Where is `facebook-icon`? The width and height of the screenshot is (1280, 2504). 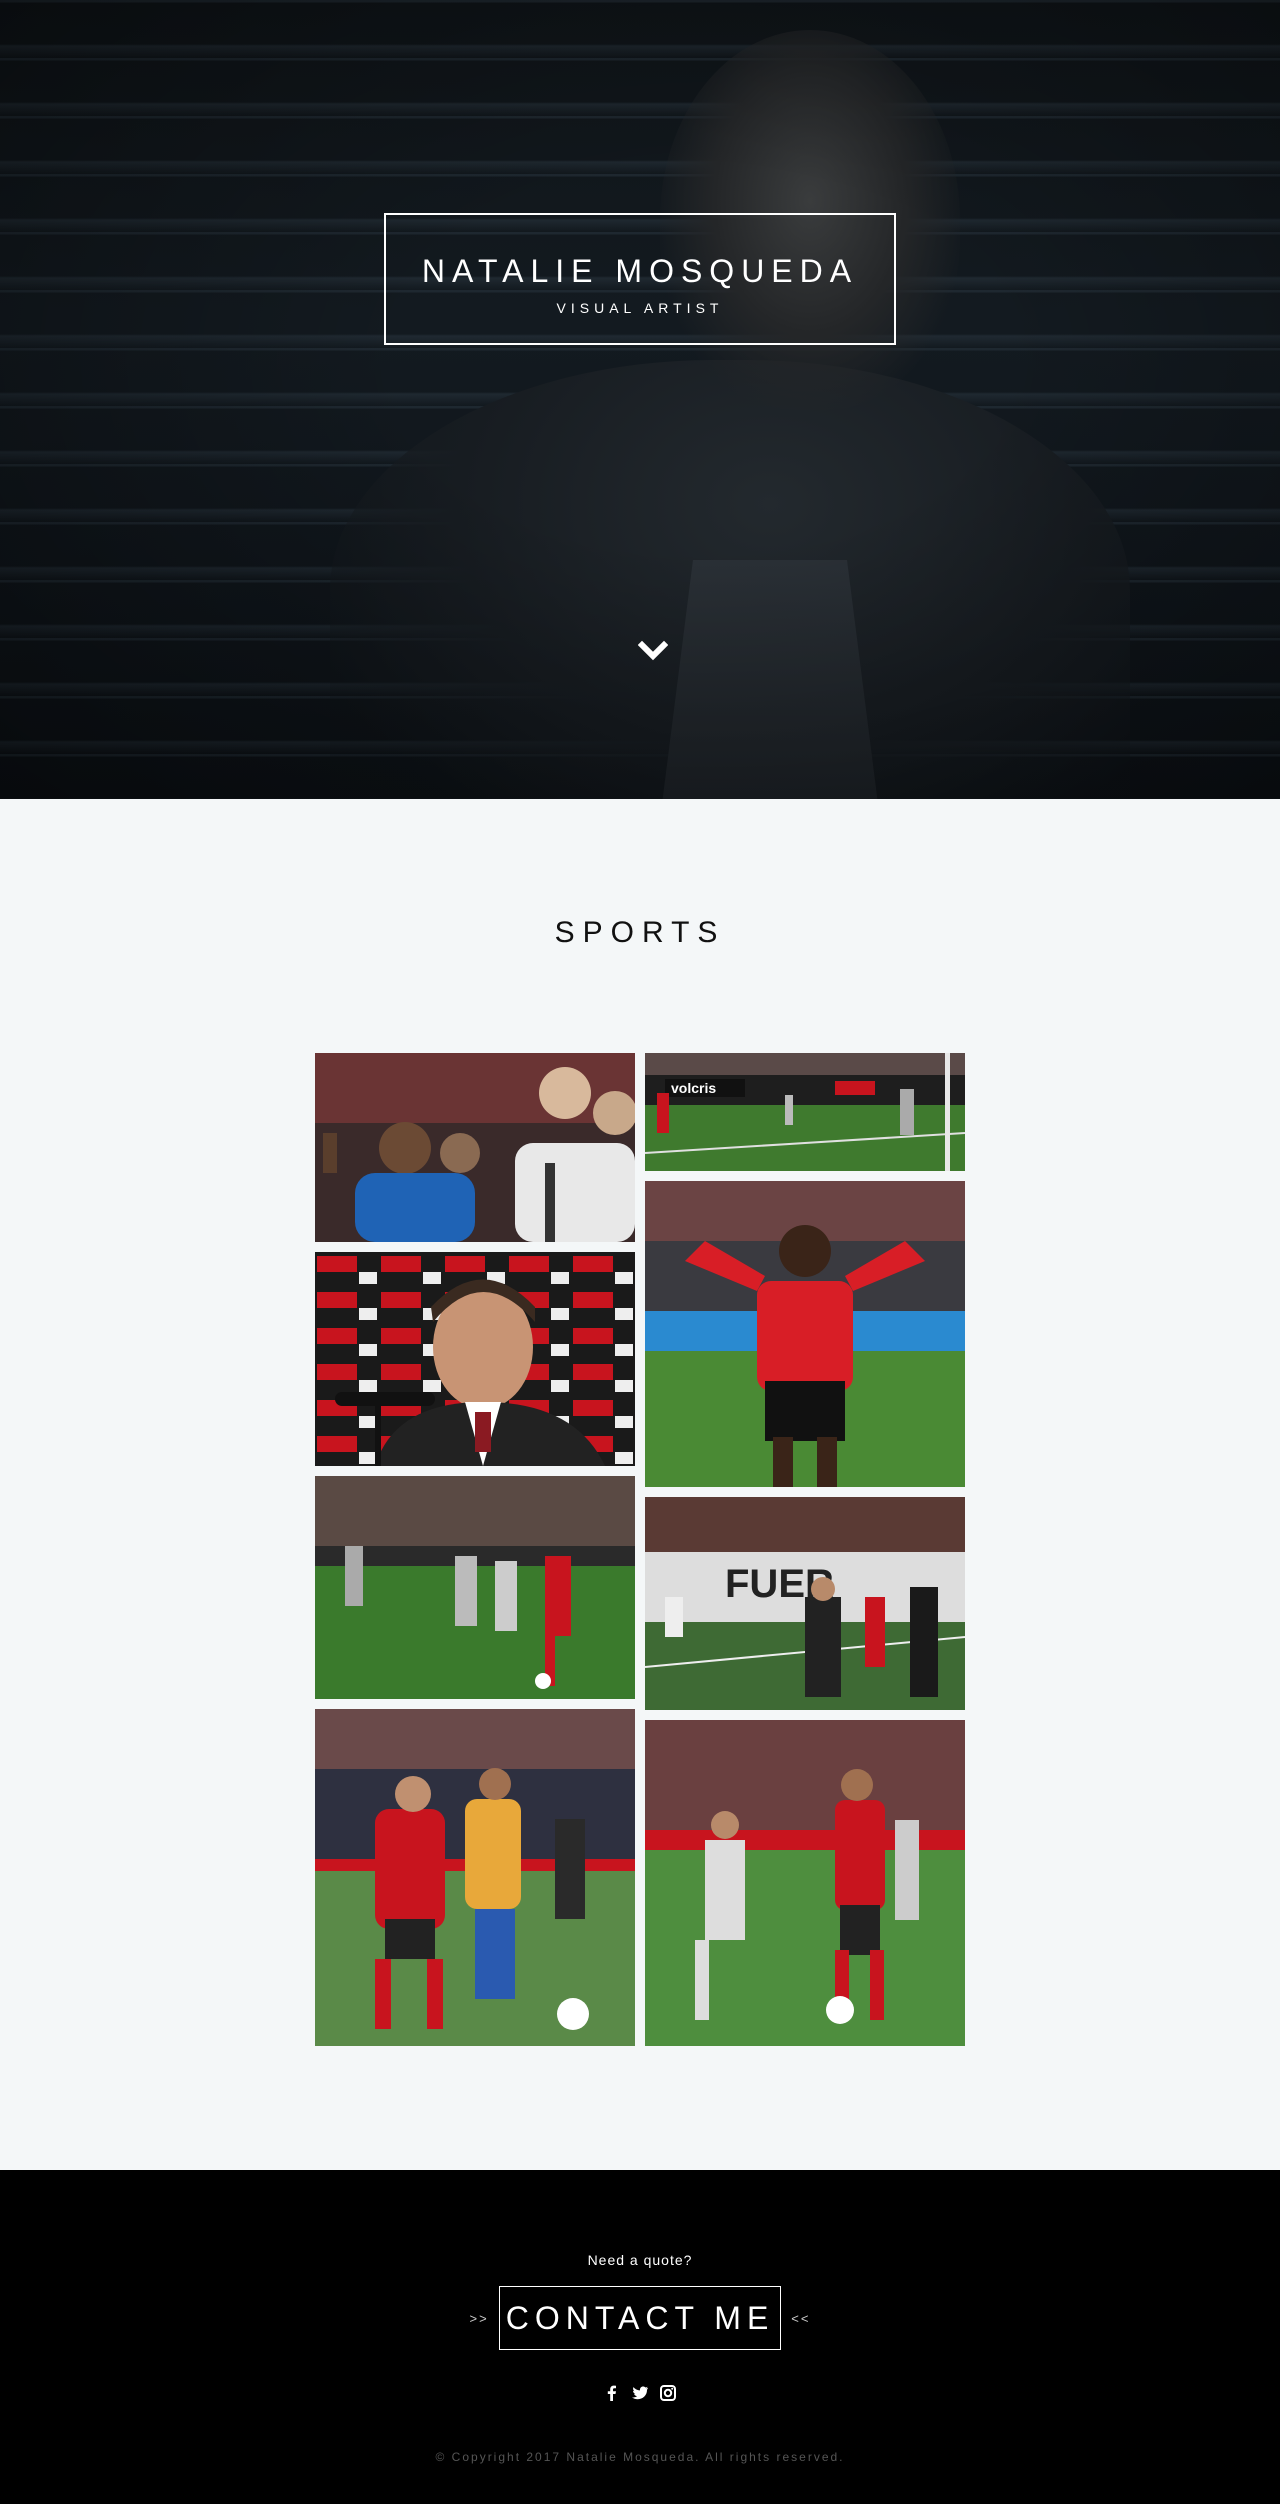
facebook-icon is located at coordinates (612, 2393).